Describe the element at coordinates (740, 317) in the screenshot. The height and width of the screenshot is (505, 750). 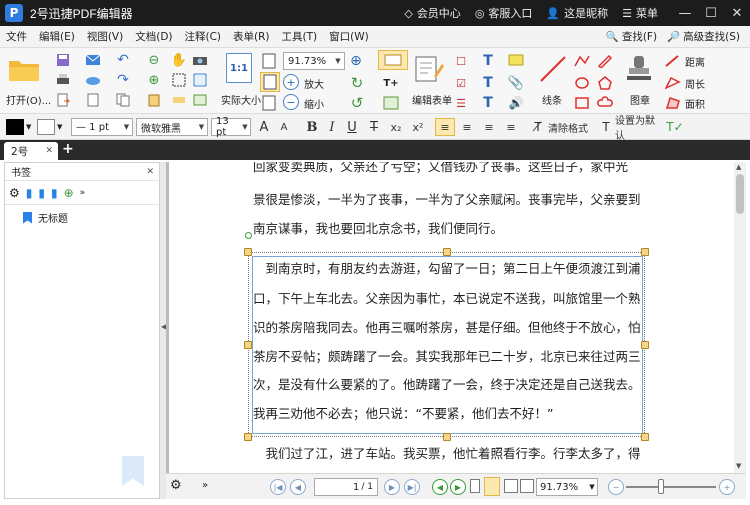
I see `vertical-scrollbar: ▲ ▼` at that location.